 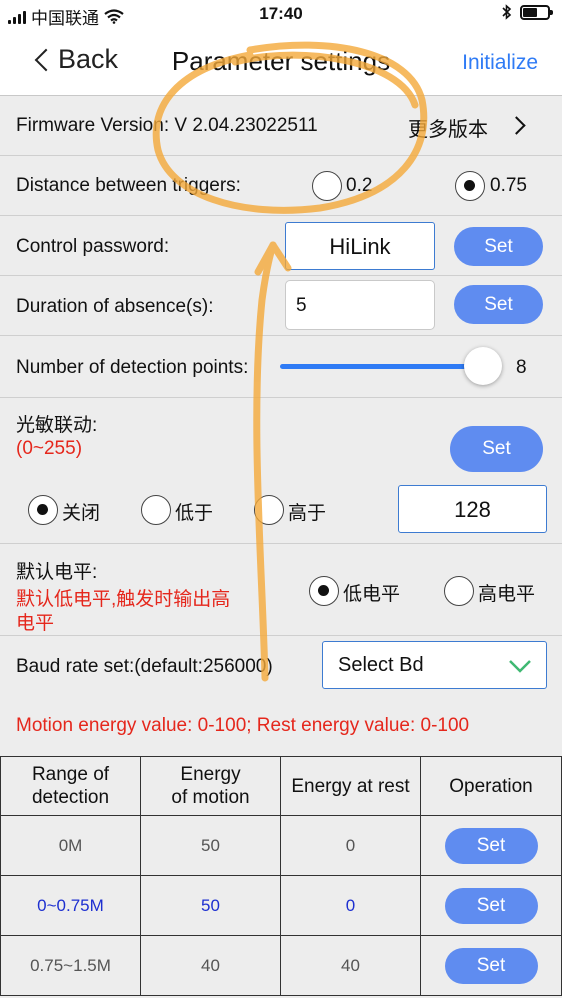 What do you see at coordinates (382, 366) in the screenshot?
I see `detection-points-slider-track` at bounding box center [382, 366].